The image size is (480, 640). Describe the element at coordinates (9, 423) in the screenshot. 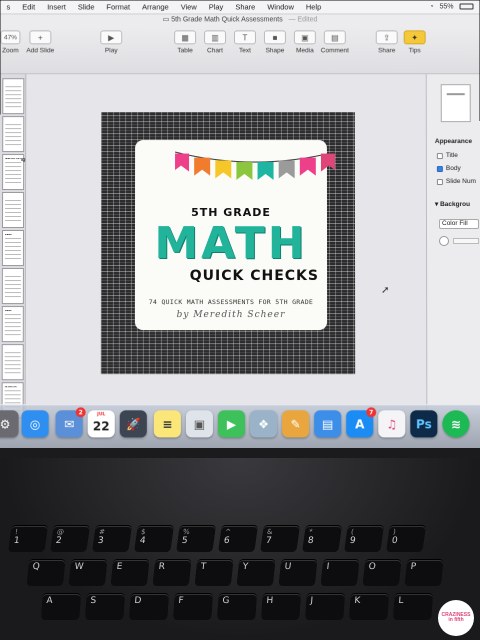

I see `system-preferences-icon: ⚙` at that location.